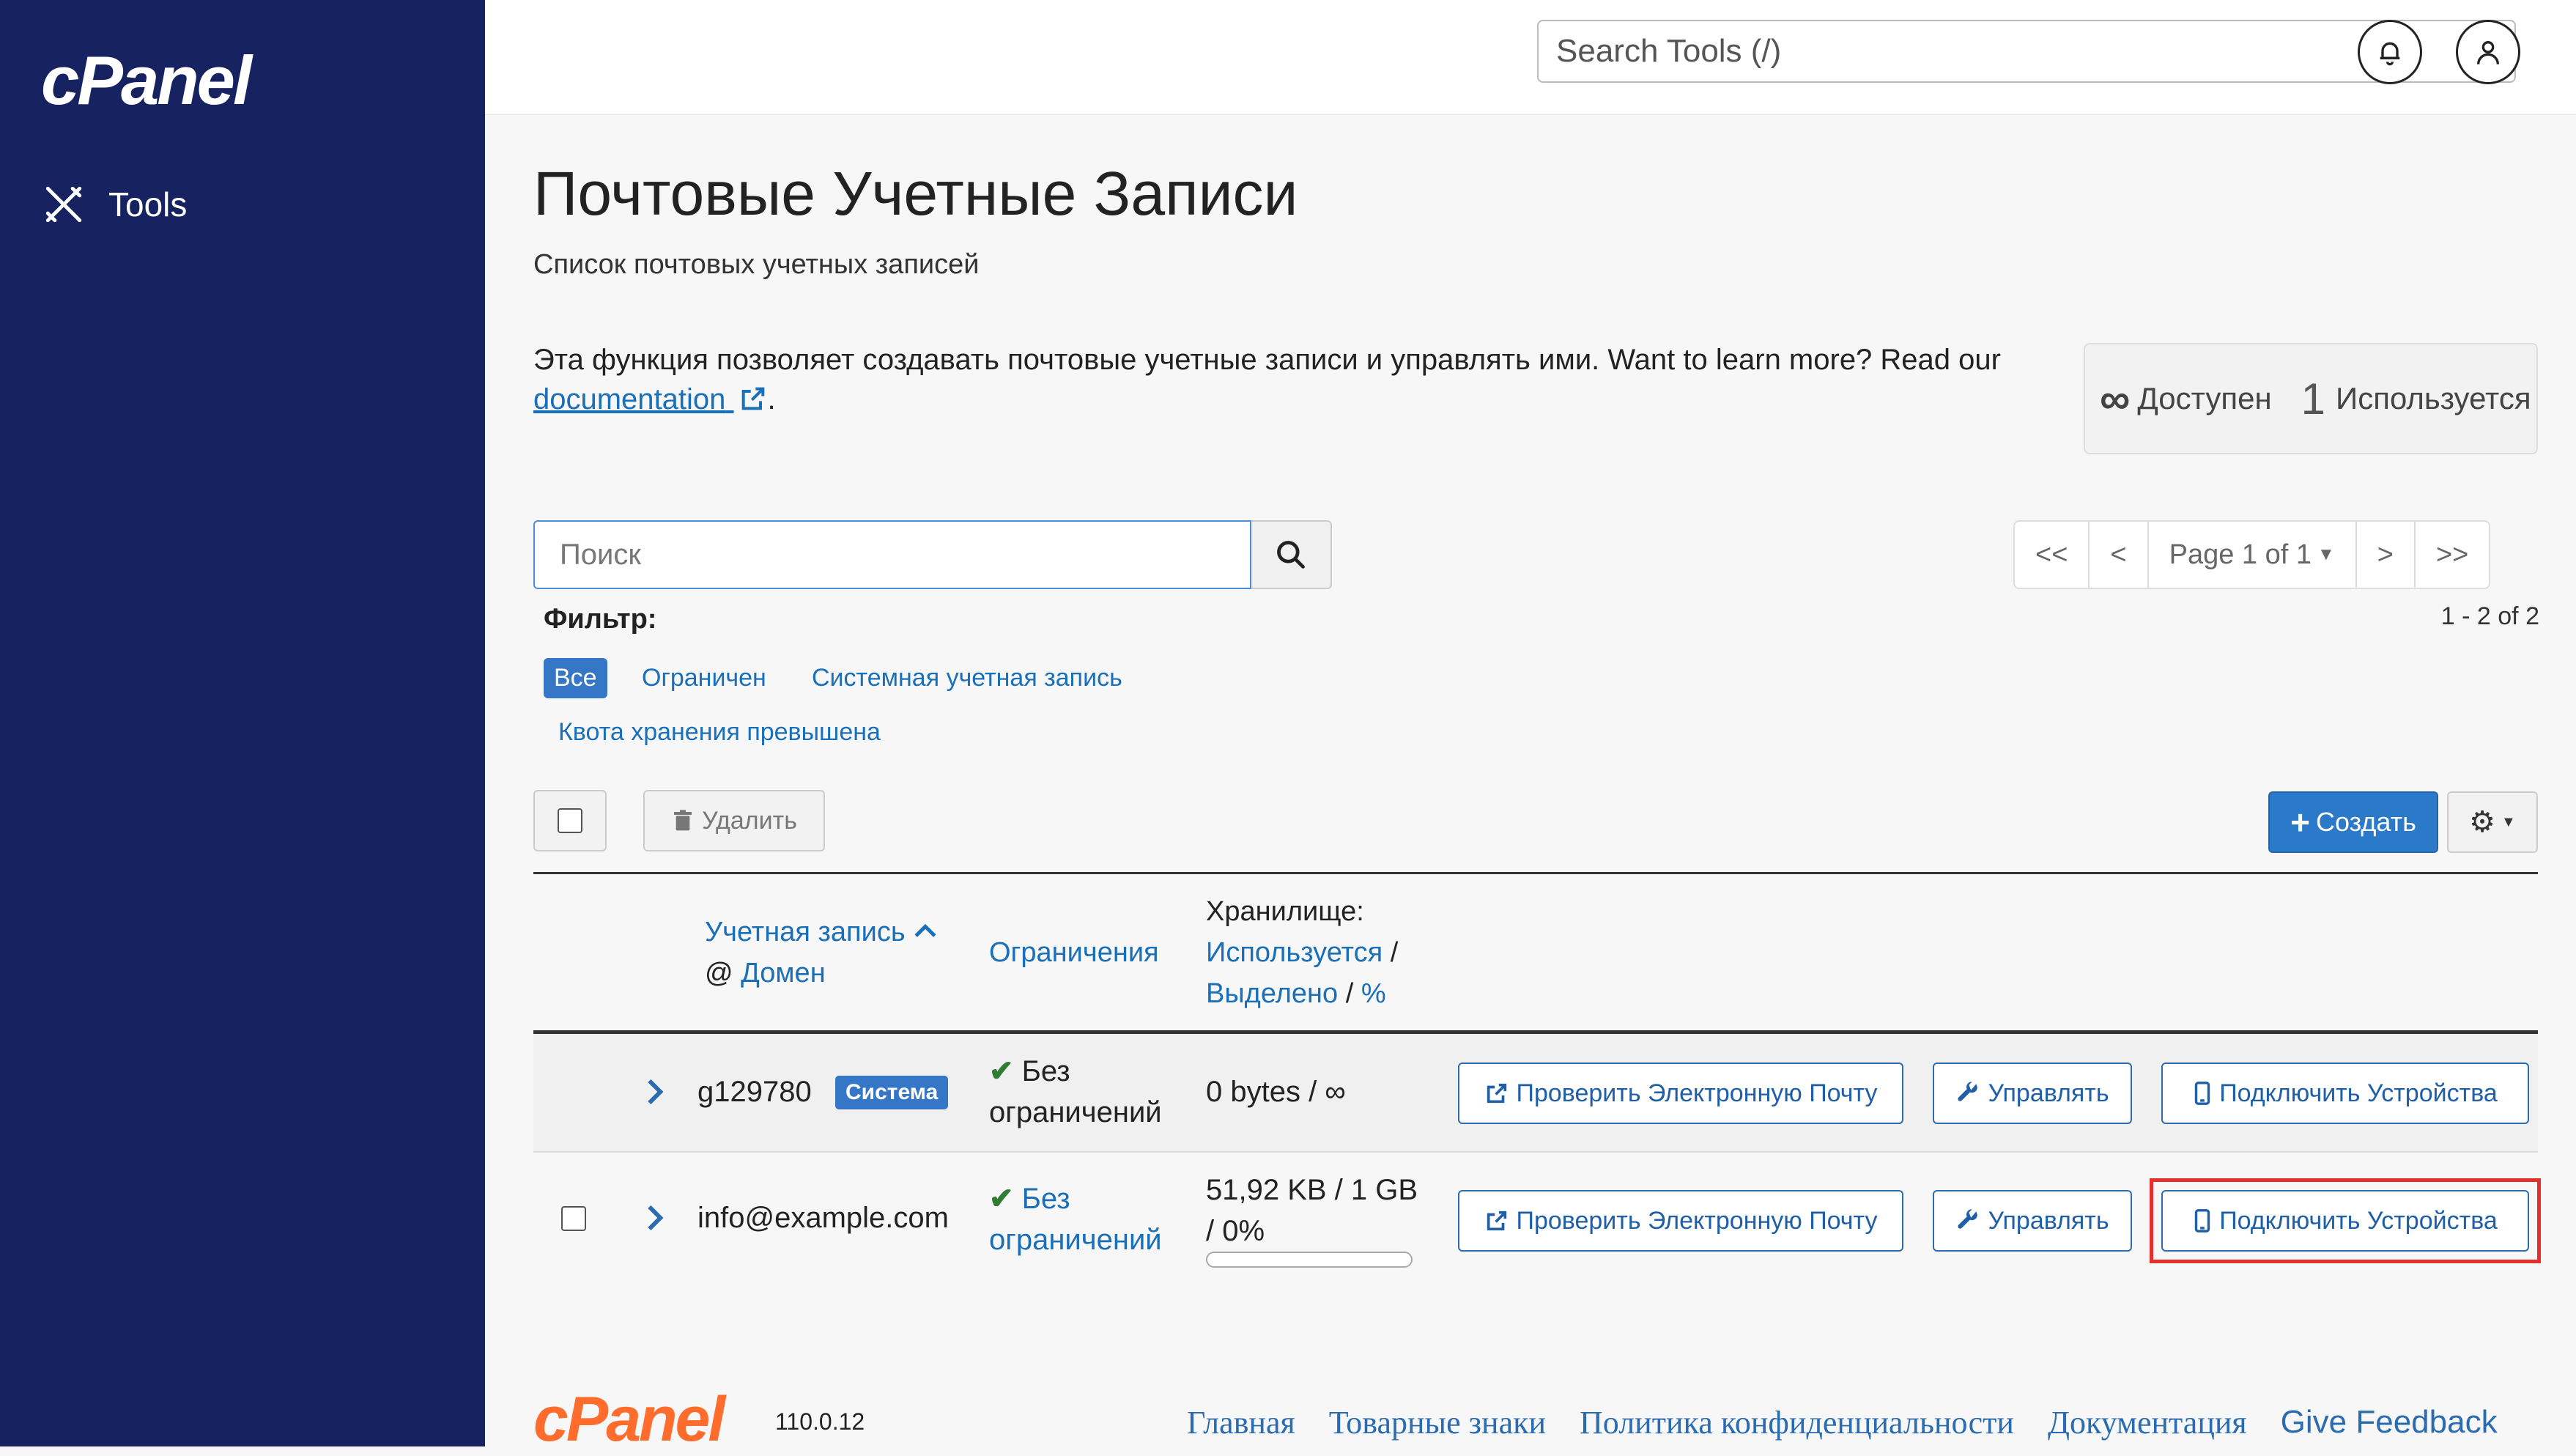  I want to click on documentation-link: documentation, so click(650, 399).